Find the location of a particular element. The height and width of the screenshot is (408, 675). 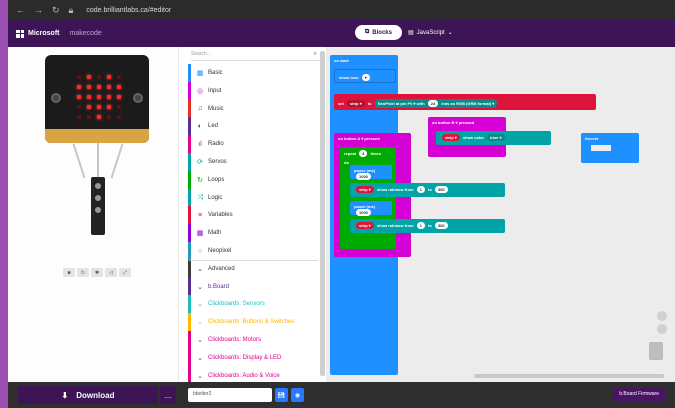

rainbow-from-2: 1 is located at coordinates (420, 225).